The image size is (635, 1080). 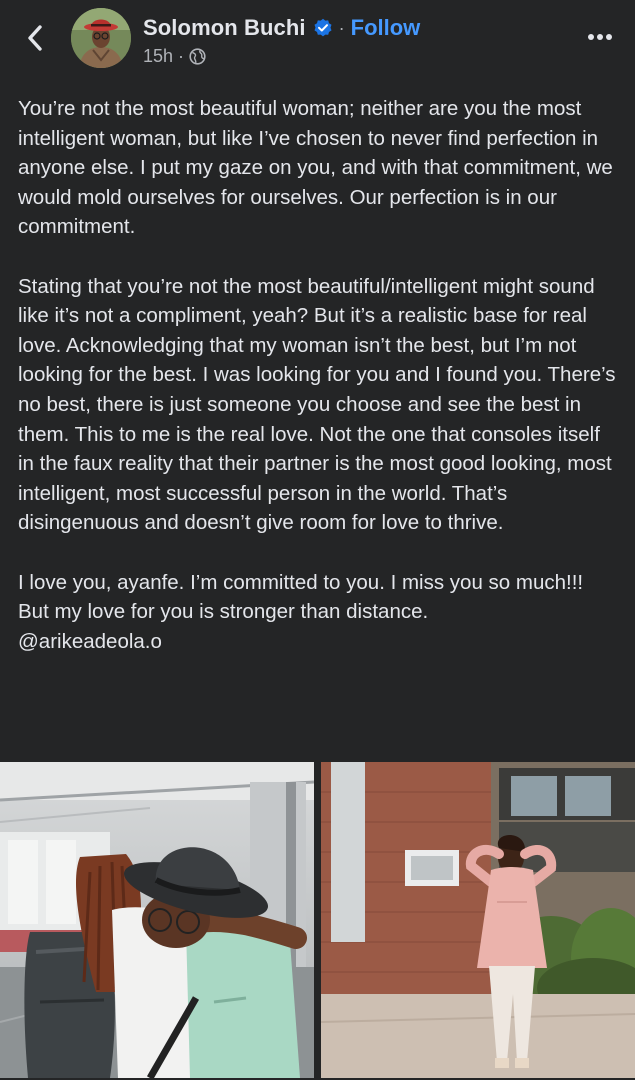 I want to click on more-options-icon, so click(x=600, y=37).